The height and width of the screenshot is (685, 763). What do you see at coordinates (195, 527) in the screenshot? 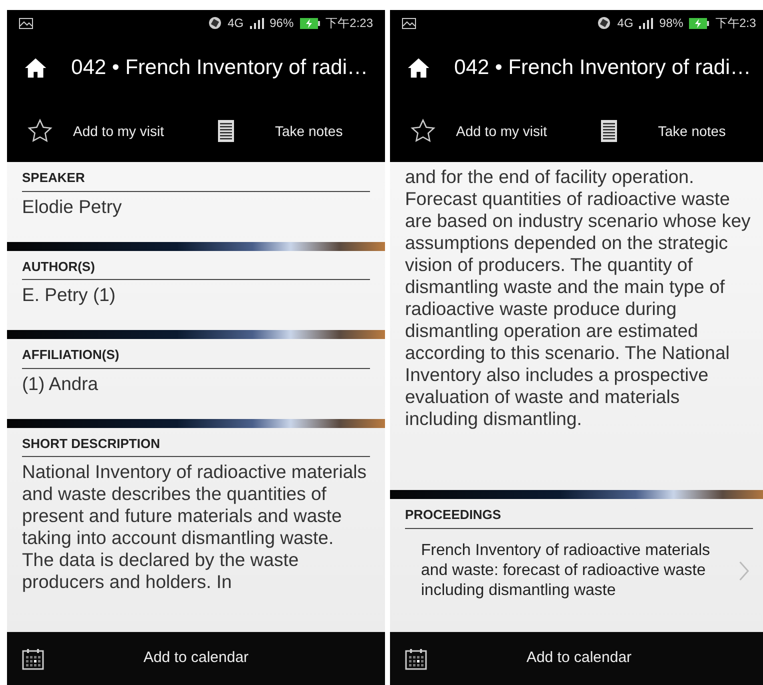
I see `section-text: National Inventory of radioactive materials and waste describes the quantities of present and future materials and waste taking into account dismantling waste. The data is declared by the waste producers and holders. In` at bounding box center [195, 527].